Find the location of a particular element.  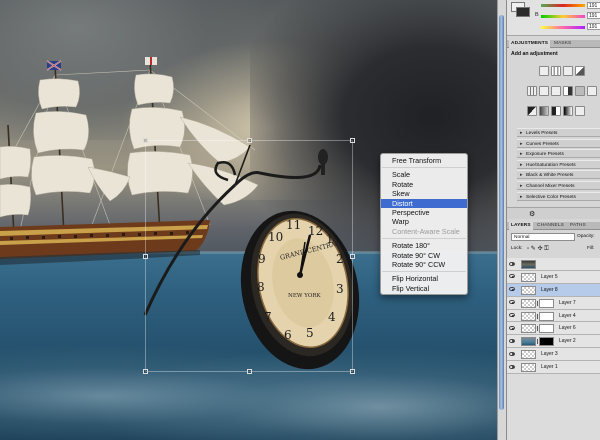

tab-paths: PATHS is located at coordinates (578, 226).